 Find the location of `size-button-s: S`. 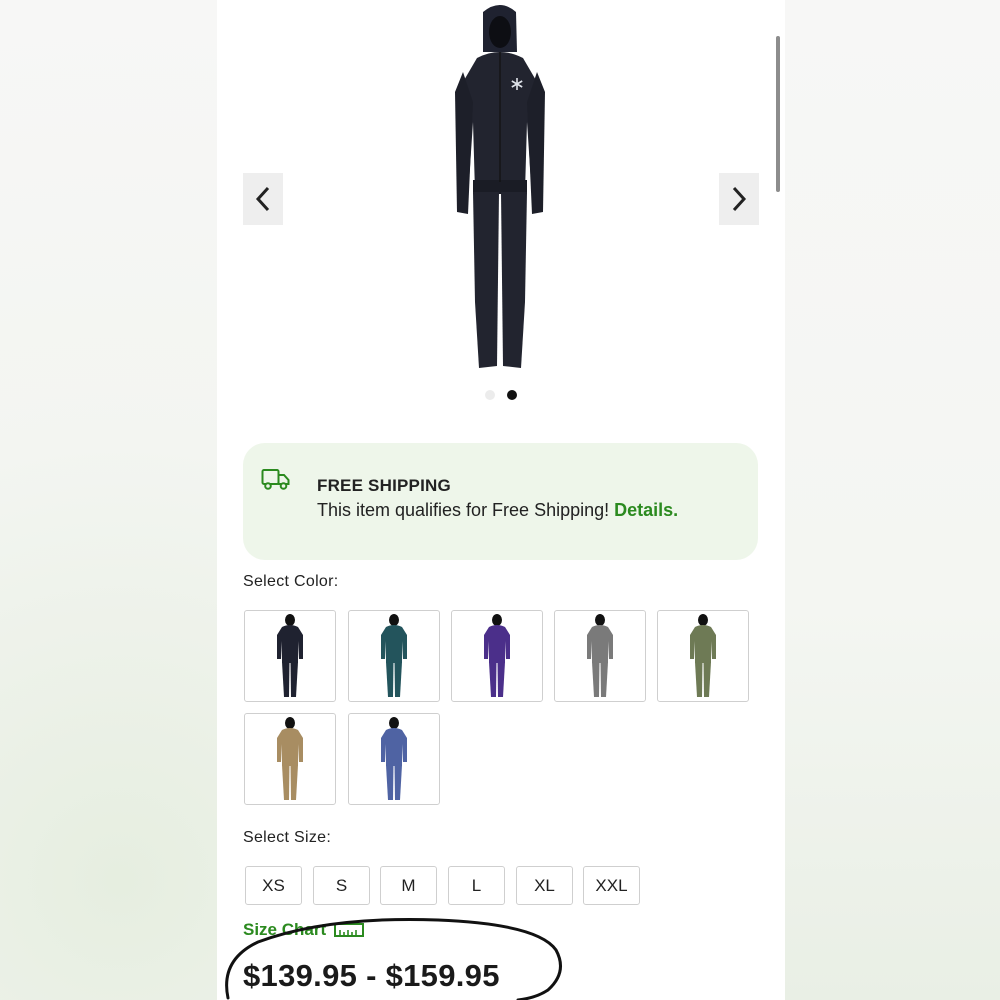

size-button-s: S is located at coordinates (341, 885).